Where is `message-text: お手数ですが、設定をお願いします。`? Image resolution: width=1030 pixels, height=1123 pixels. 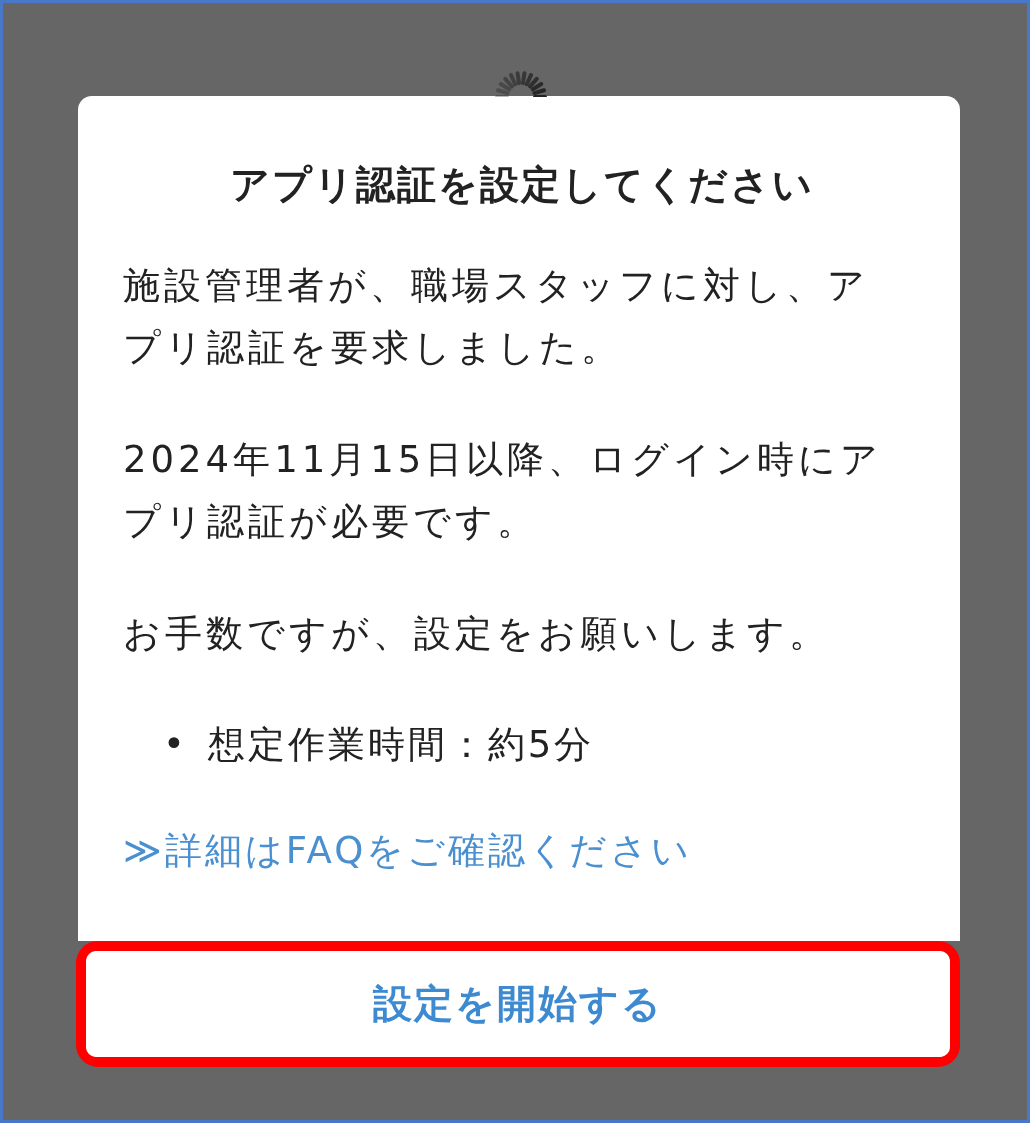
message-text: お手数ですが、設定をお願いします。 is located at coordinates (477, 633).